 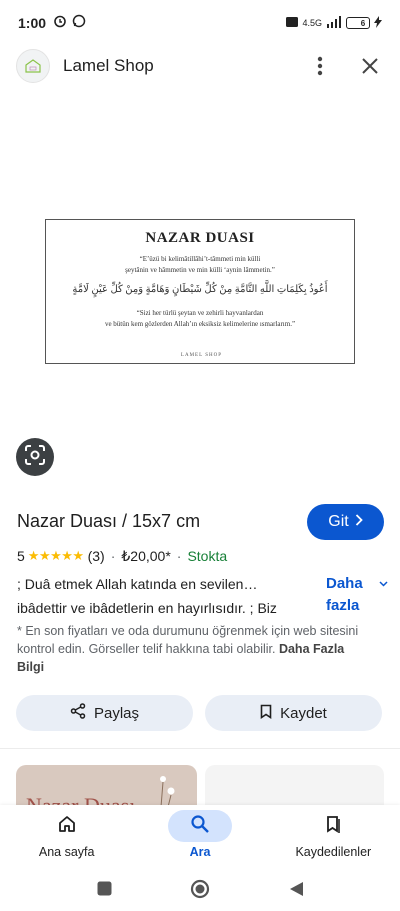 What do you see at coordinates (303, 713) in the screenshot?
I see `save-label: Kaydet` at bounding box center [303, 713].